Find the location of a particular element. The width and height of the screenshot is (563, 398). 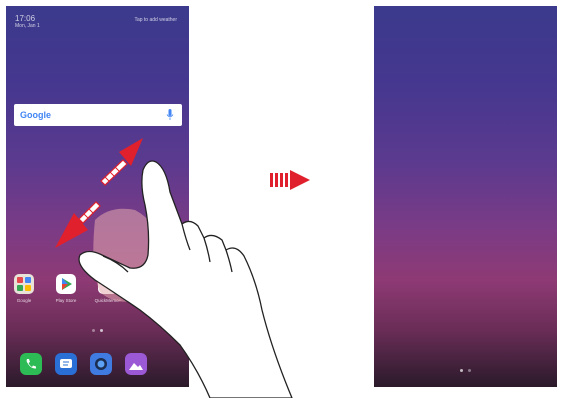

app-row: Google Play Store QuickMemo+ Camera is located at coordinates (99, 290).